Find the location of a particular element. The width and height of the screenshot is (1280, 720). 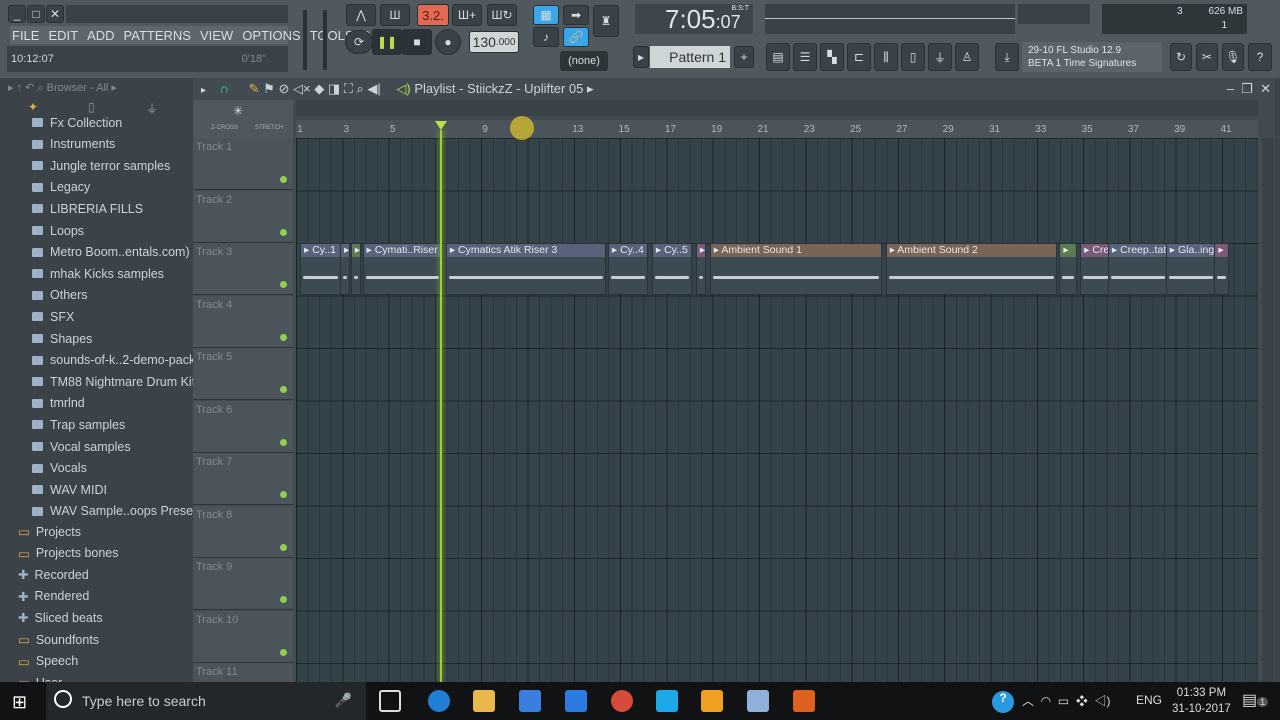

browser-folder: Others is located at coordinates (60, 295).